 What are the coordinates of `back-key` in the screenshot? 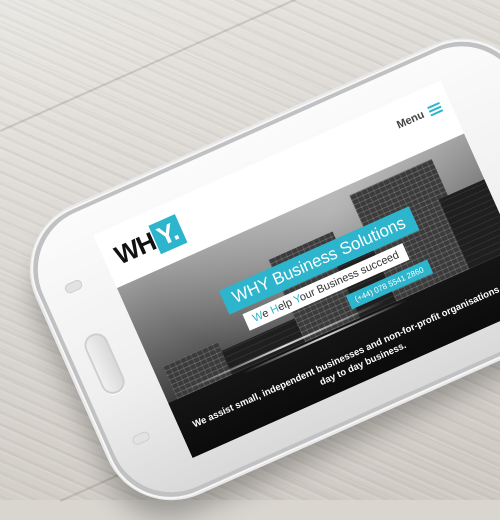 It's located at (73, 286).